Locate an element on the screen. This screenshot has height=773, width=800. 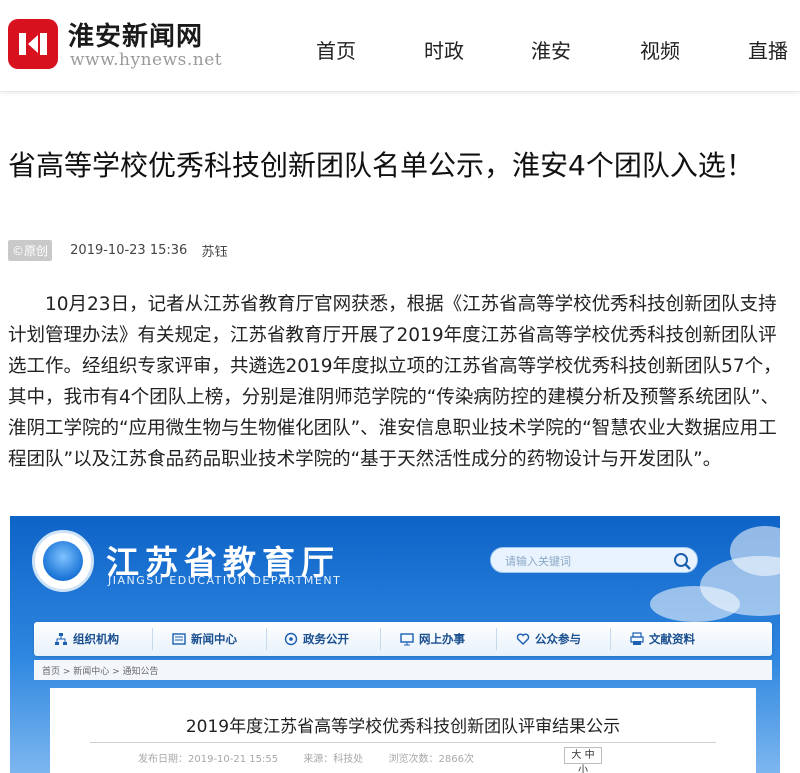
search-icon is located at coordinates (682, 561).